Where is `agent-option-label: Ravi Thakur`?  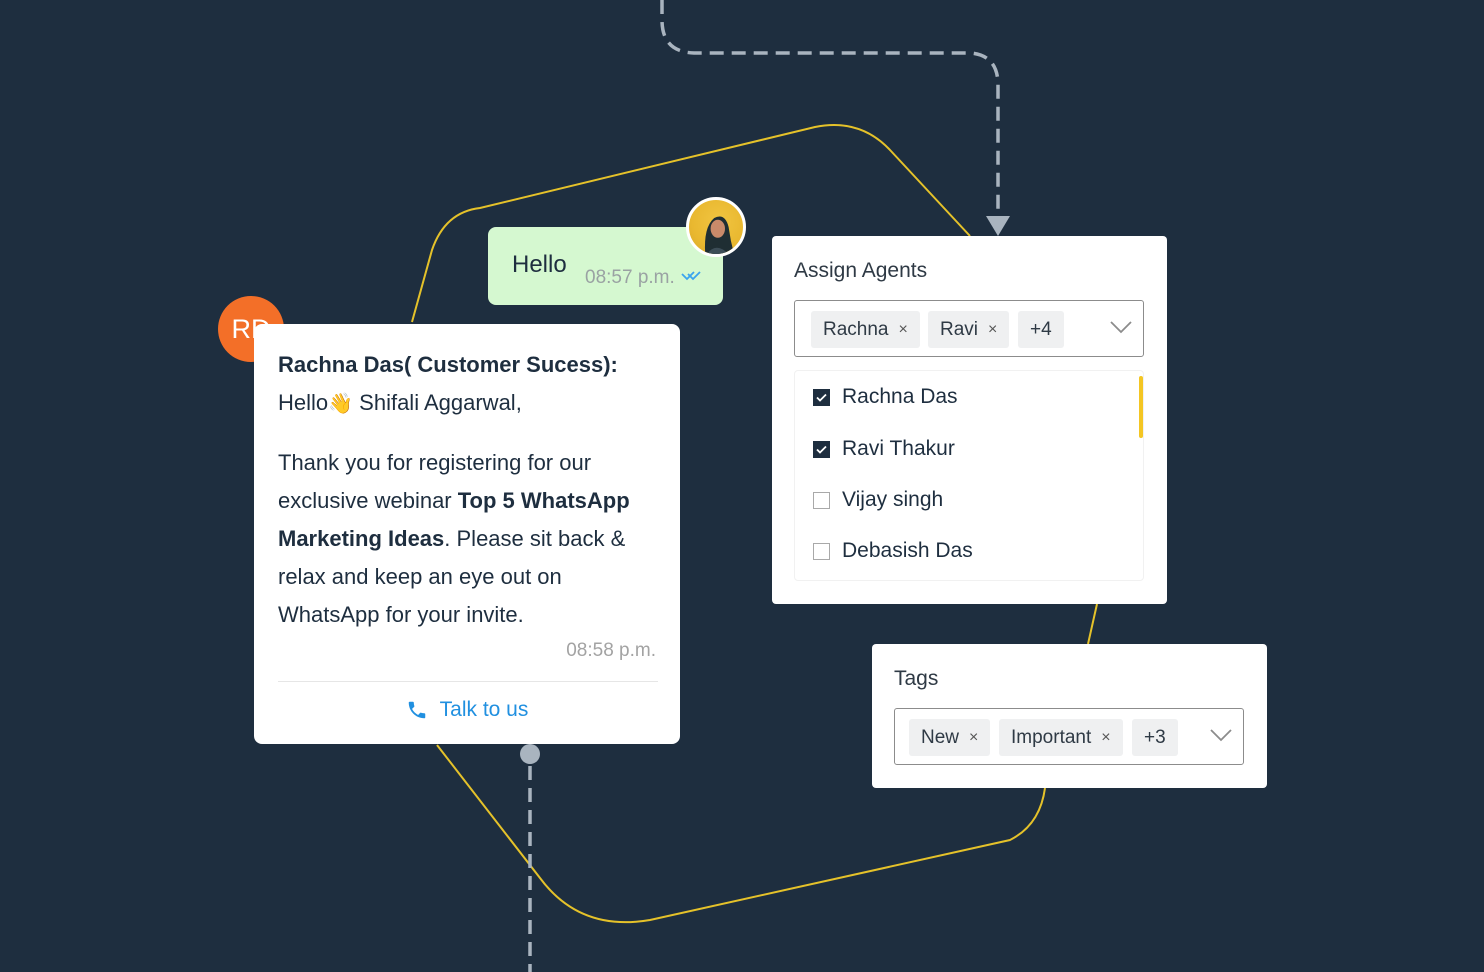 agent-option-label: Ravi Thakur is located at coordinates (898, 448).